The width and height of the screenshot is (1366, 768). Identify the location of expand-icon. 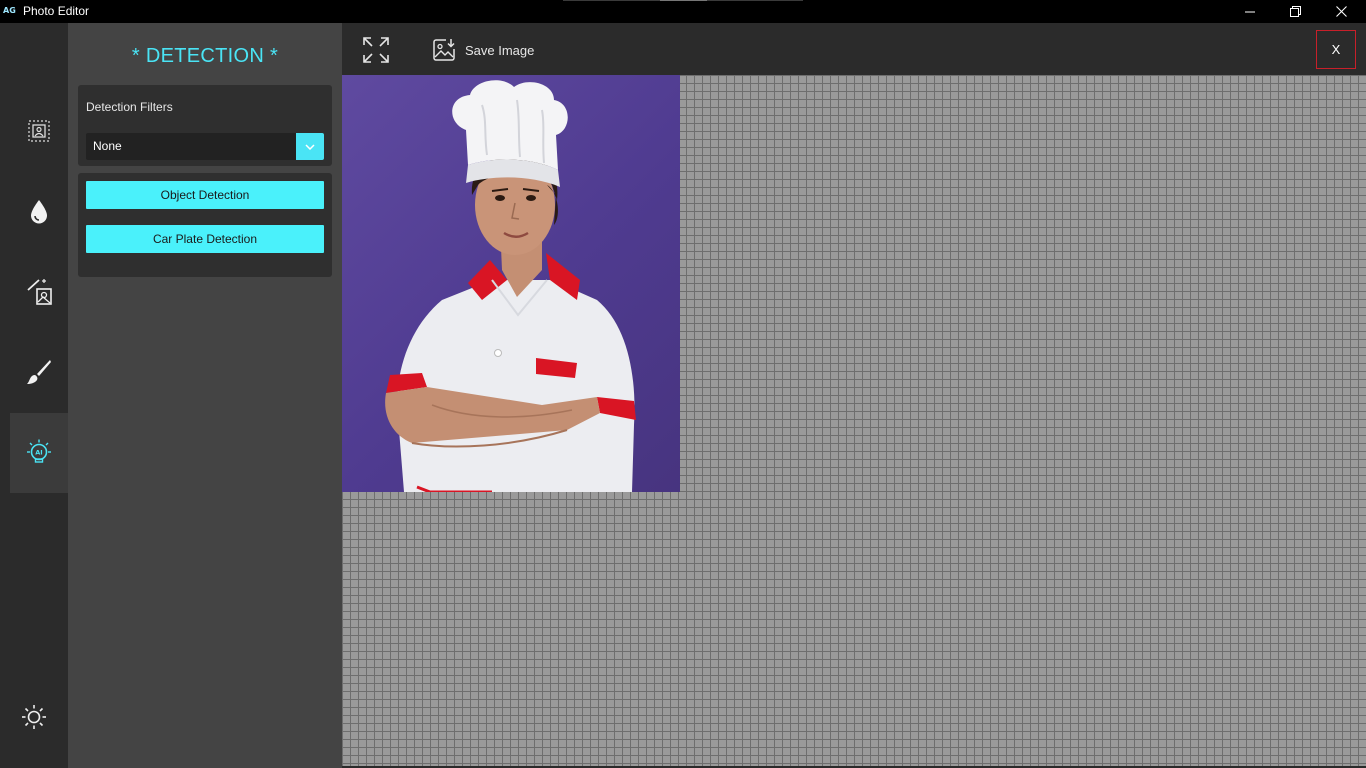
(376, 50).